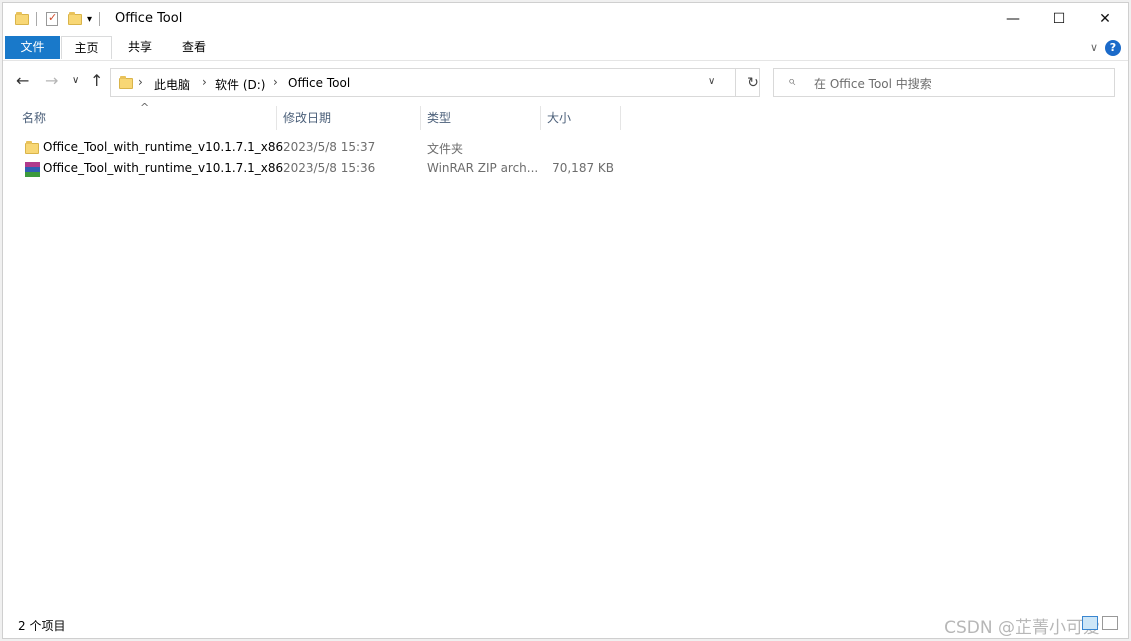  Describe the element at coordinates (96, 80) in the screenshot. I see `up-arrow-icon: ↑` at that location.